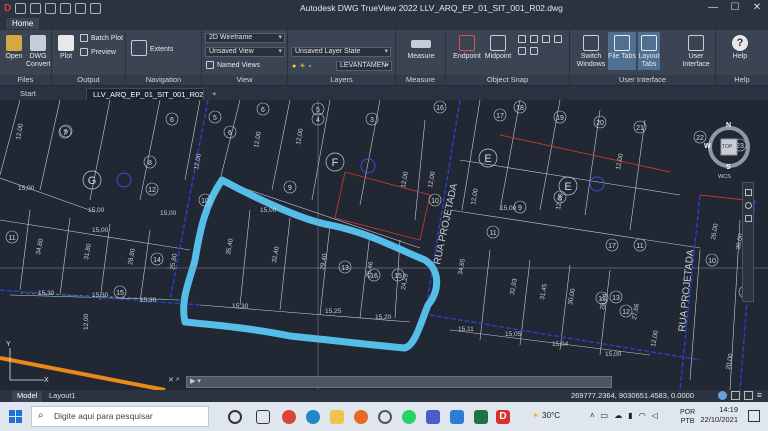 Image resolution: width=768 pixels, height=431 pixels. I want to click on wifi-icon: ◠, so click(642, 415).